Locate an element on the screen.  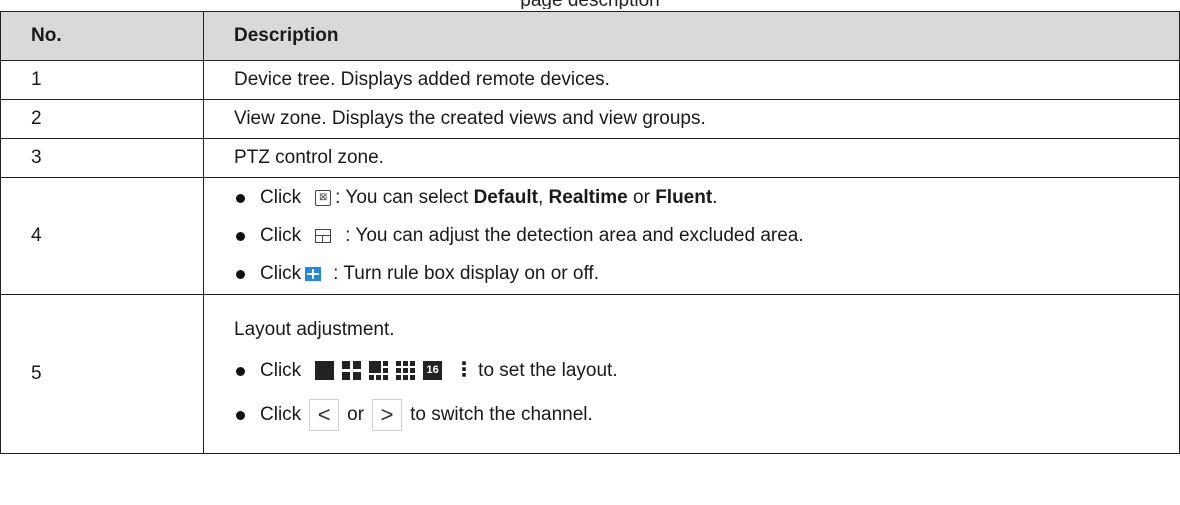
table-header-row: No. Description is located at coordinates (590, 36).